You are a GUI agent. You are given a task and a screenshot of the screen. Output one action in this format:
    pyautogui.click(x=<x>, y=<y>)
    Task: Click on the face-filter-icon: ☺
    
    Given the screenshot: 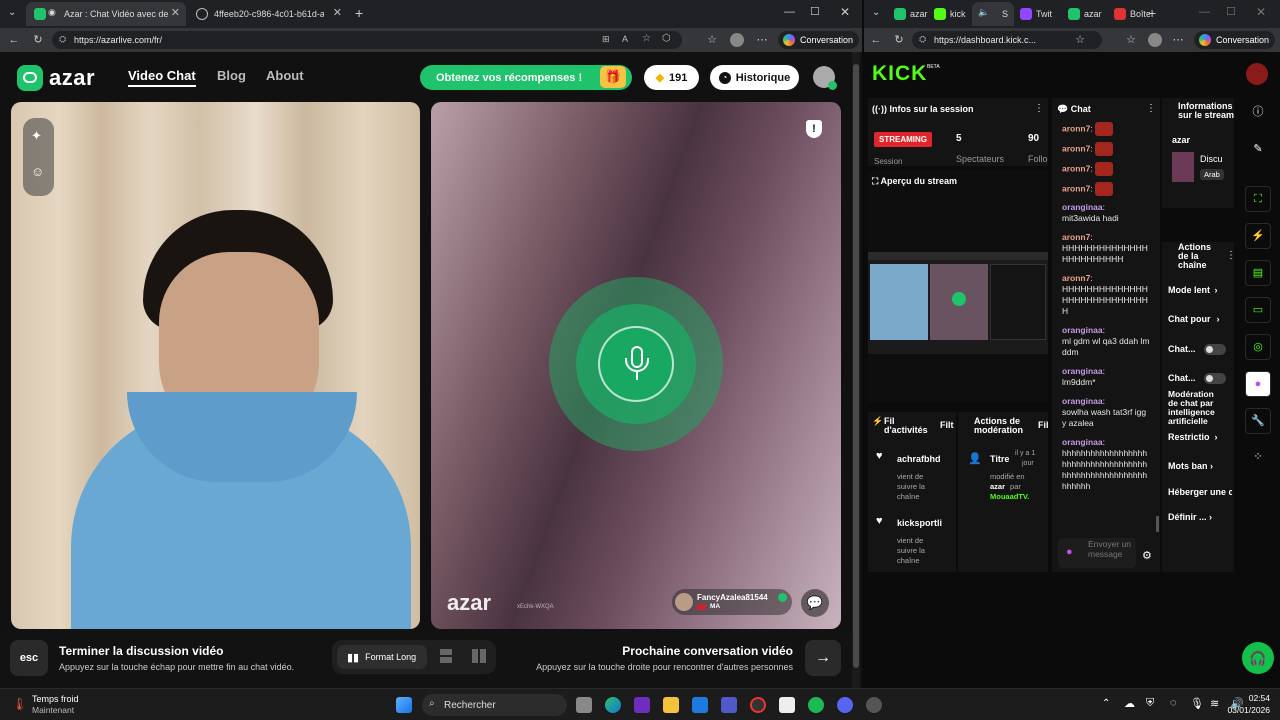 What is the action you would take?
    pyautogui.click(x=37, y=171)
    